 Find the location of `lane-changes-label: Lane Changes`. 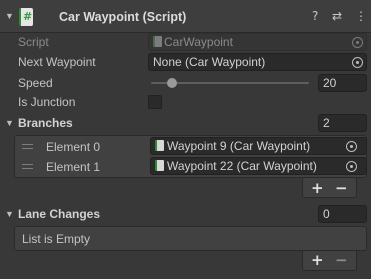

lane-changes-label: Lane Changes is located at coordinates (59, 214).